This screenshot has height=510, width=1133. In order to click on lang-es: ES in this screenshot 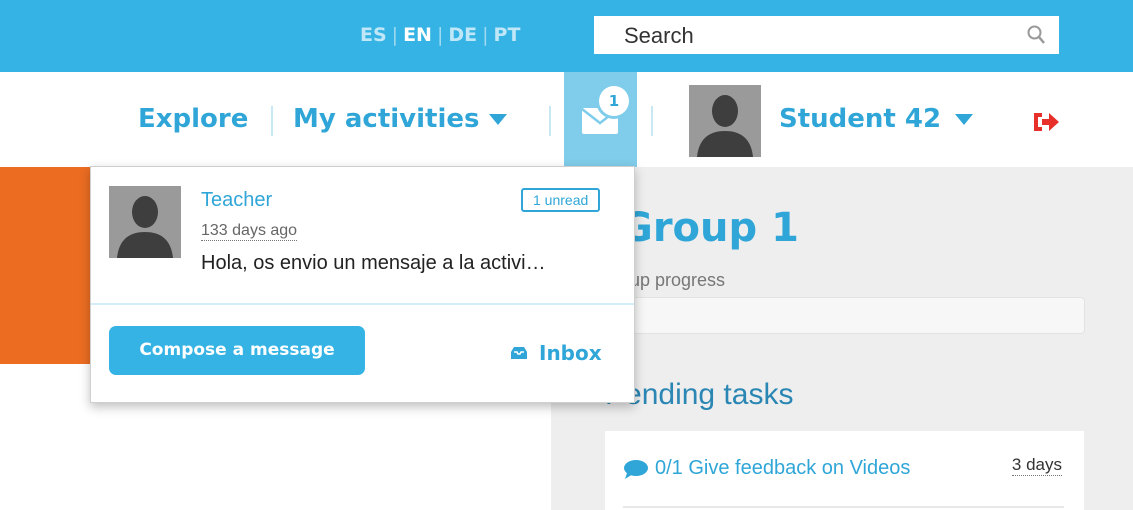, I will do `click(373, 35)`.